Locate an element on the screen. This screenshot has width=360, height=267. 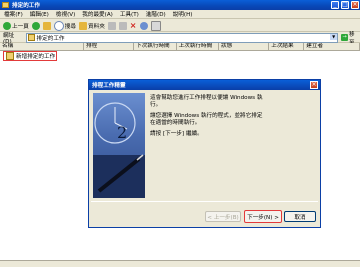
back-label: 上一頁 is located at coordinates (20, 26).